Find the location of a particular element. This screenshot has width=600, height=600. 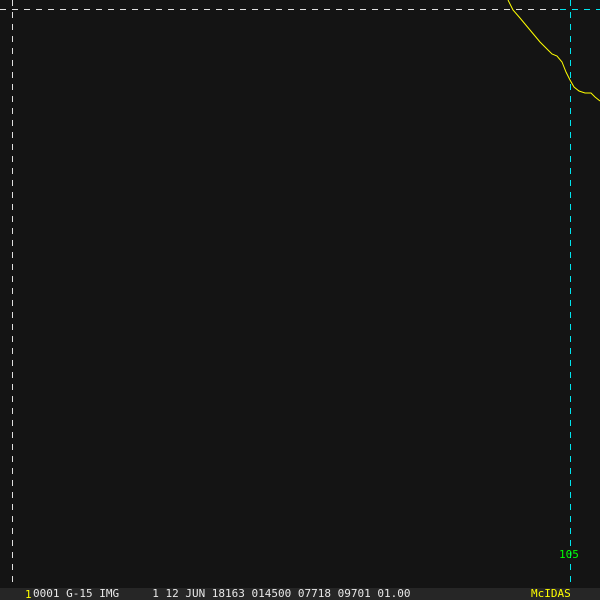

longitude-label: 105 is located at coordinates (569, 554).